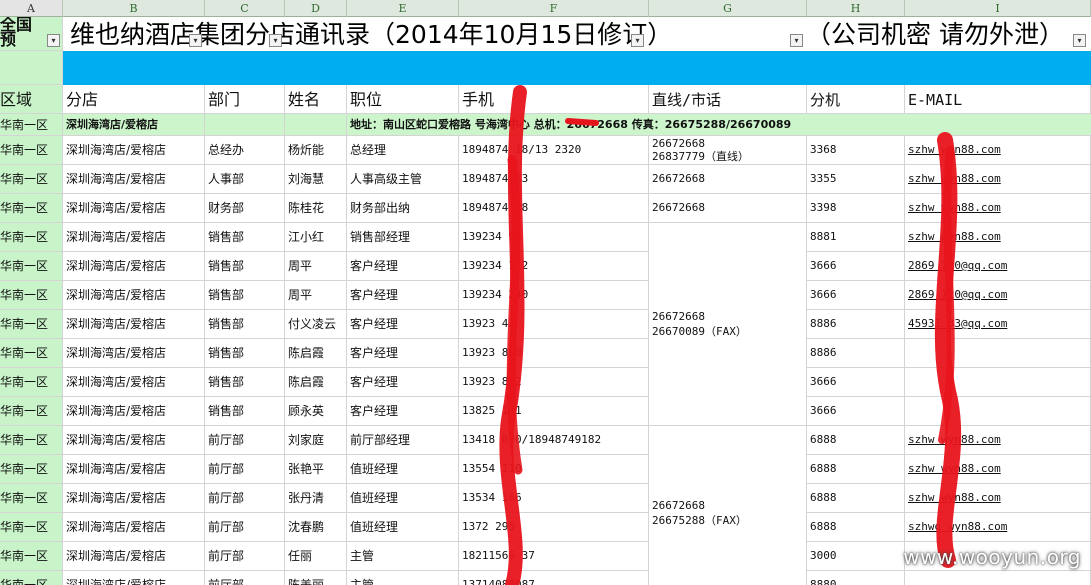  I want to click on header-8: E-MAIL, so click(998, 99).